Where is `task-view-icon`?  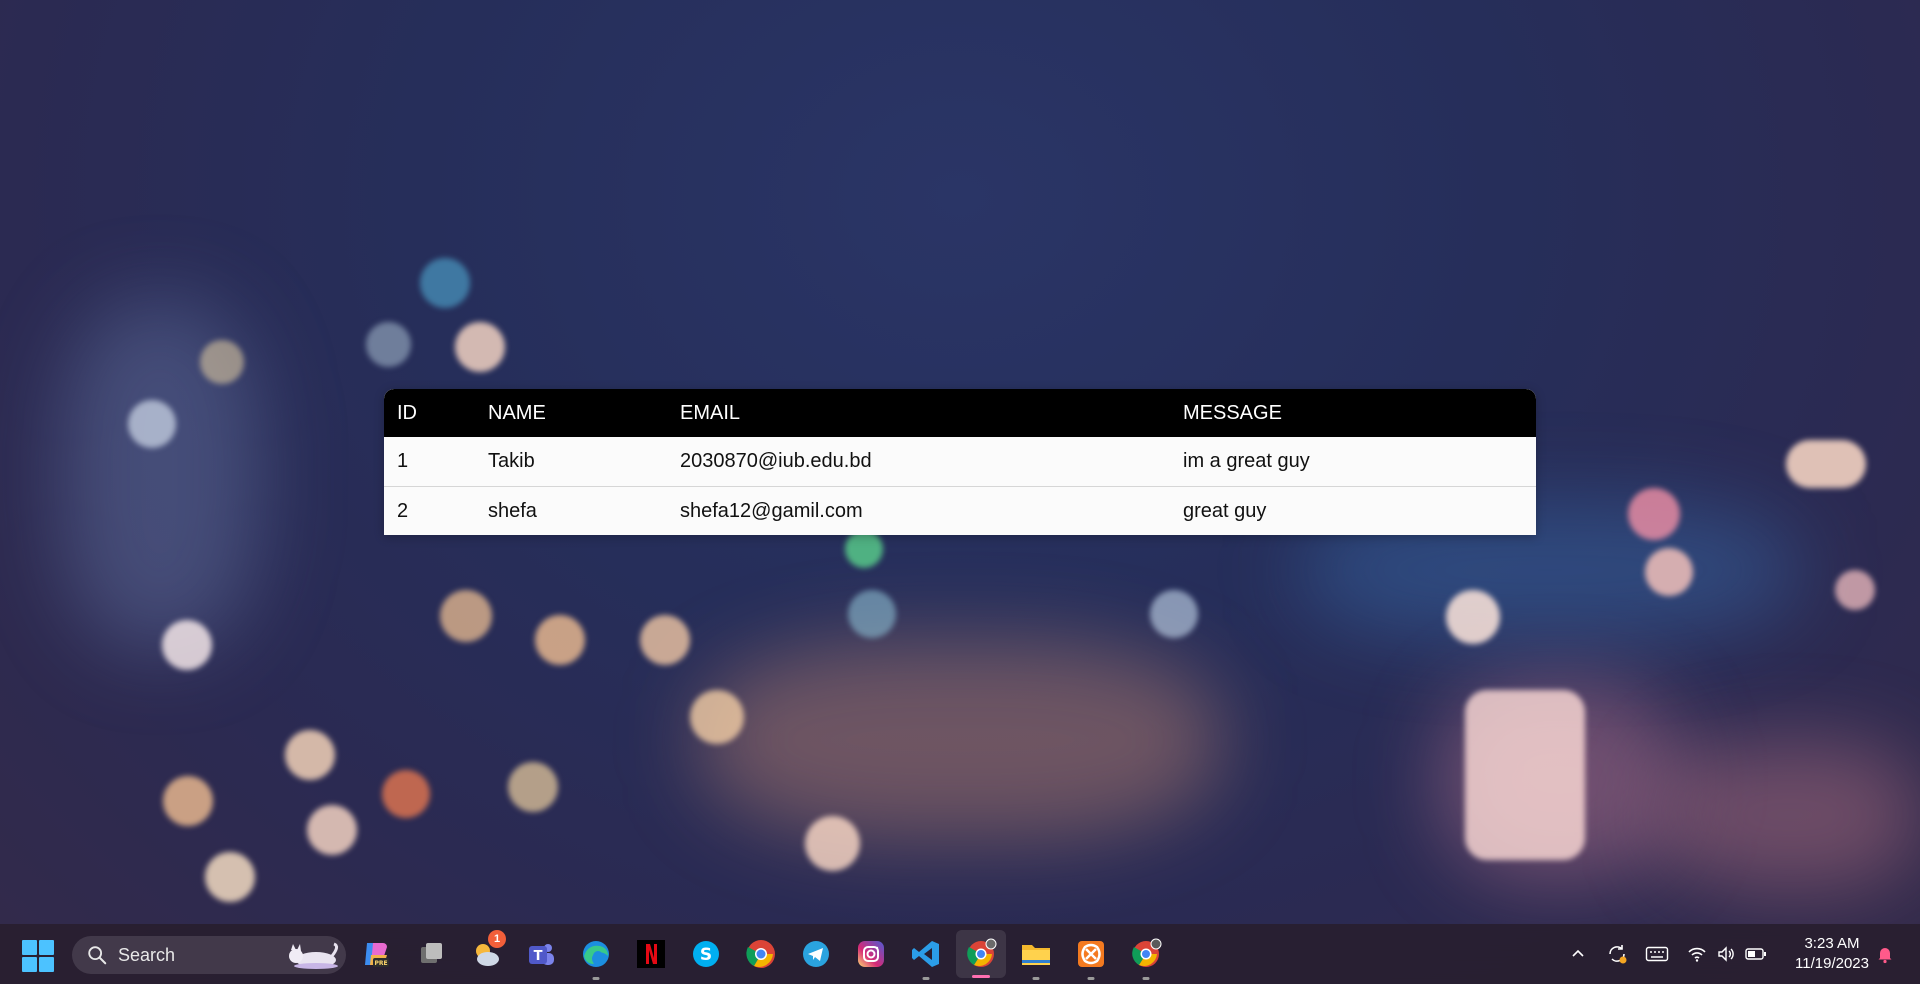
task-view-icon is located at coordinates (431, 954).